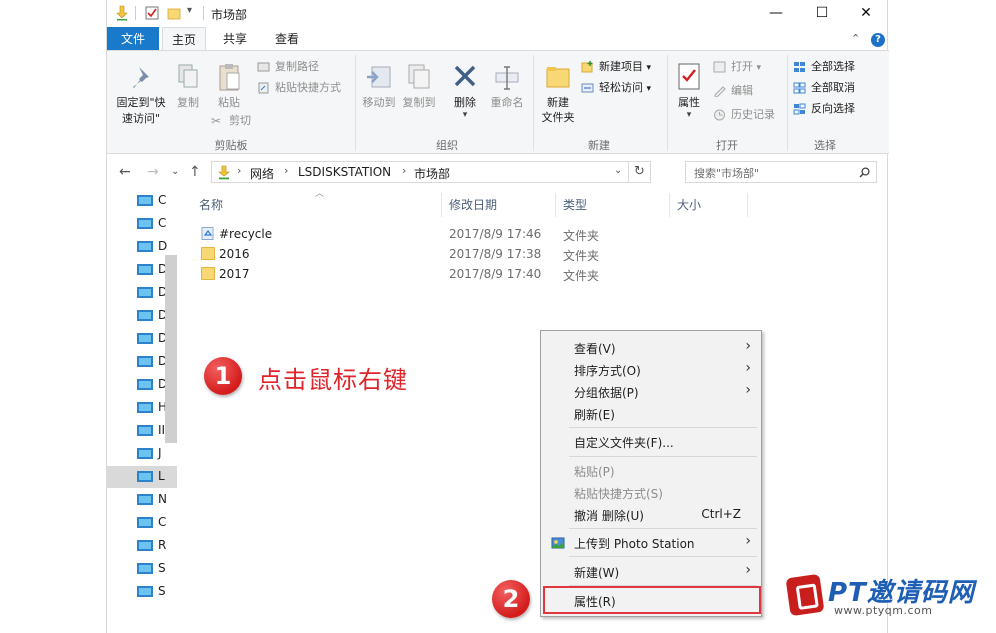 The width and height of the screenshot is (996, 633). I want to click on new-item-button: 新建项目 ▾, so click(616, 67).